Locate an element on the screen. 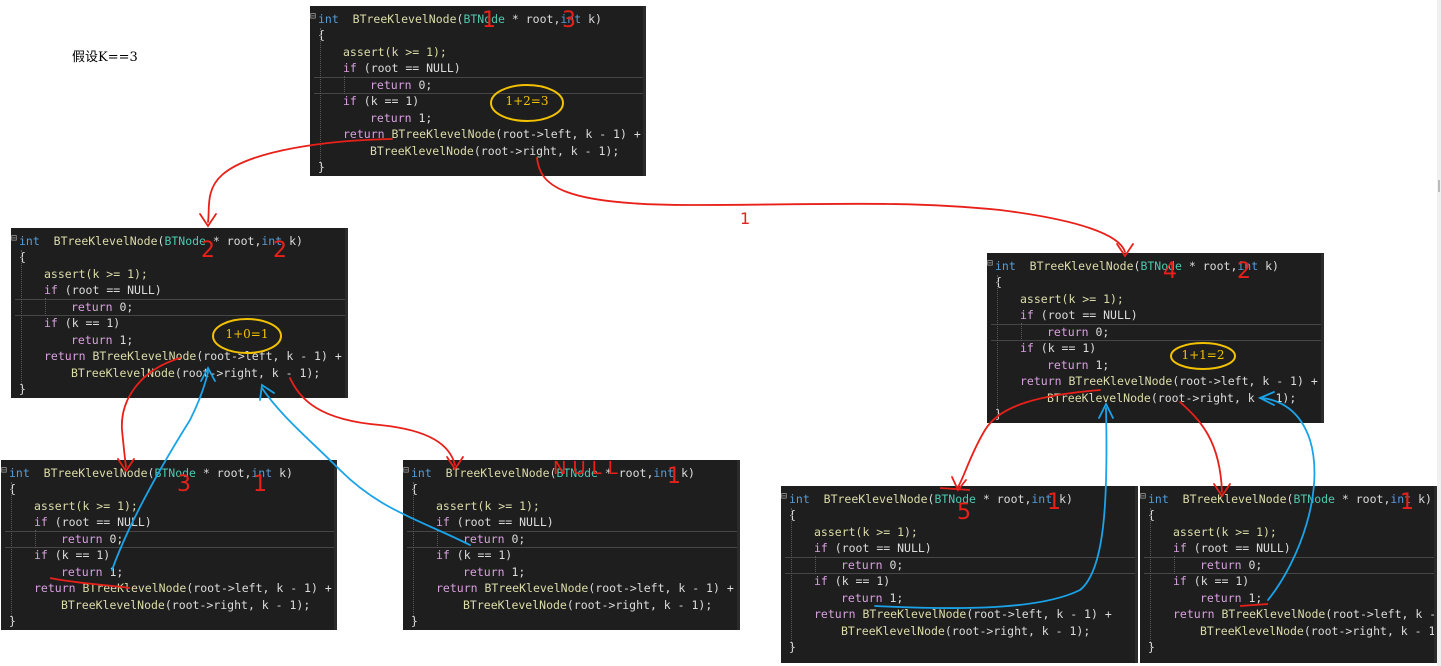 The image size is (1441, 666). call-arrow-root-to-left is located at coordinates (300, 180).